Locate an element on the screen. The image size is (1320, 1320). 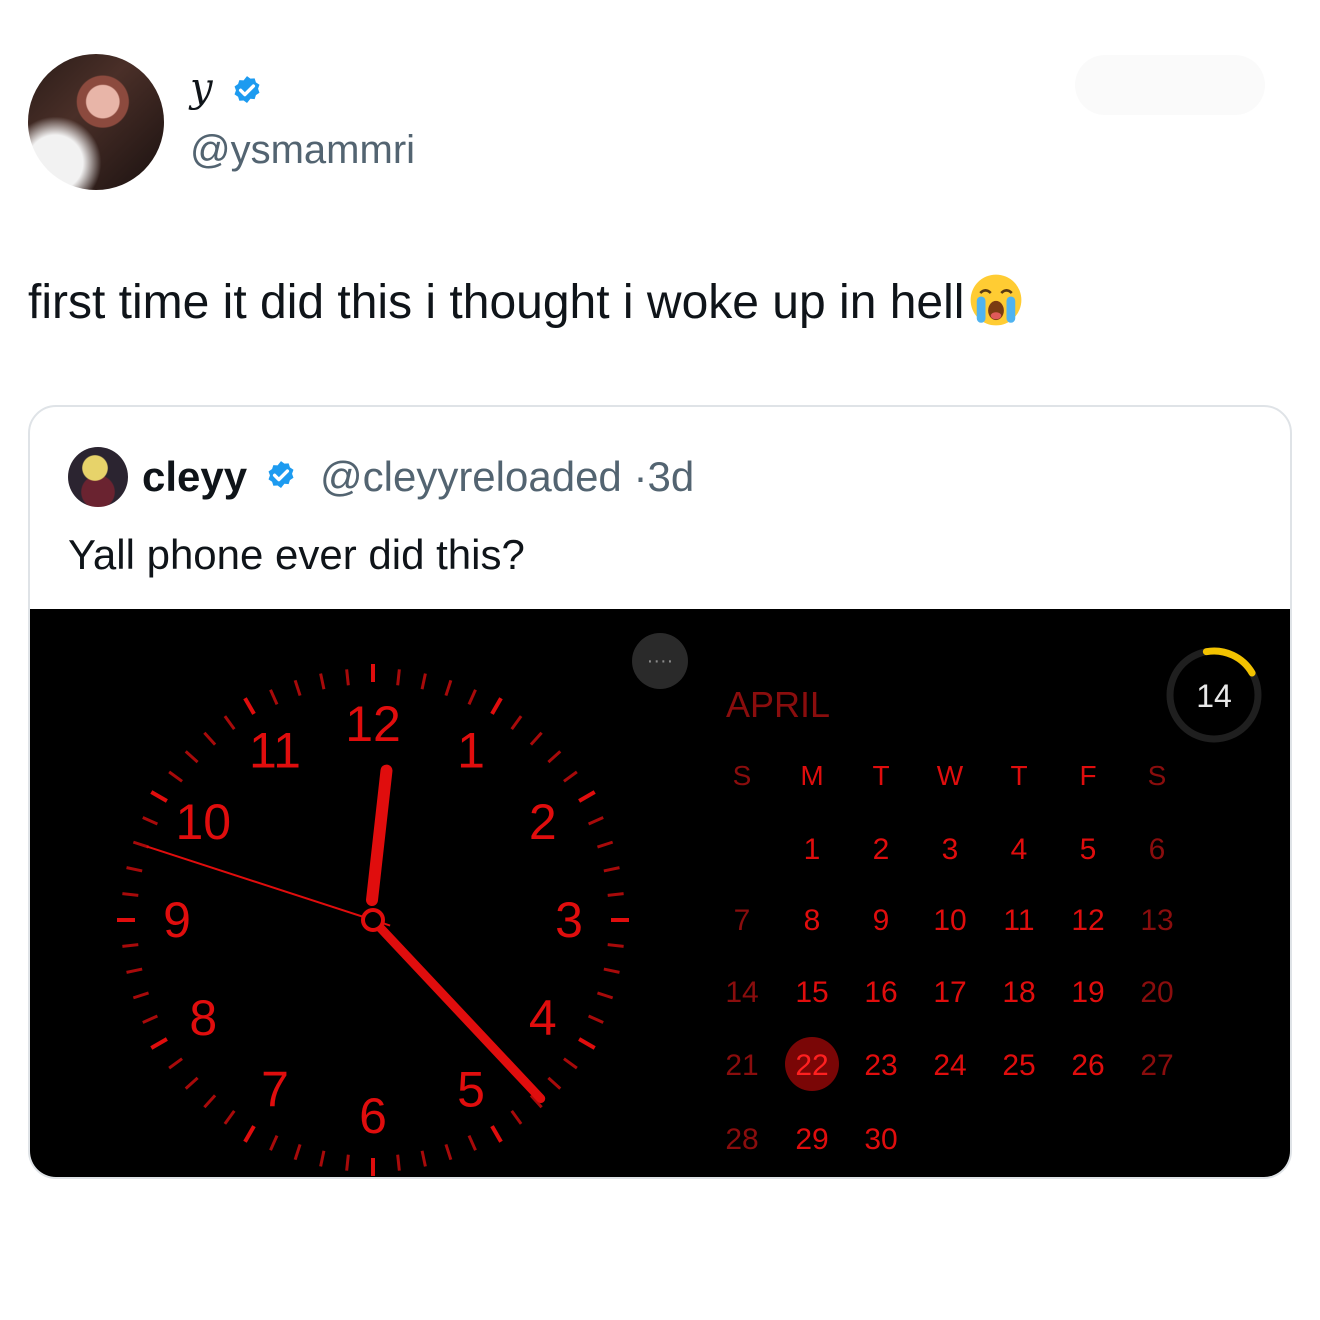
clock-numeral: 8 is located at coordinates (203, 1018).